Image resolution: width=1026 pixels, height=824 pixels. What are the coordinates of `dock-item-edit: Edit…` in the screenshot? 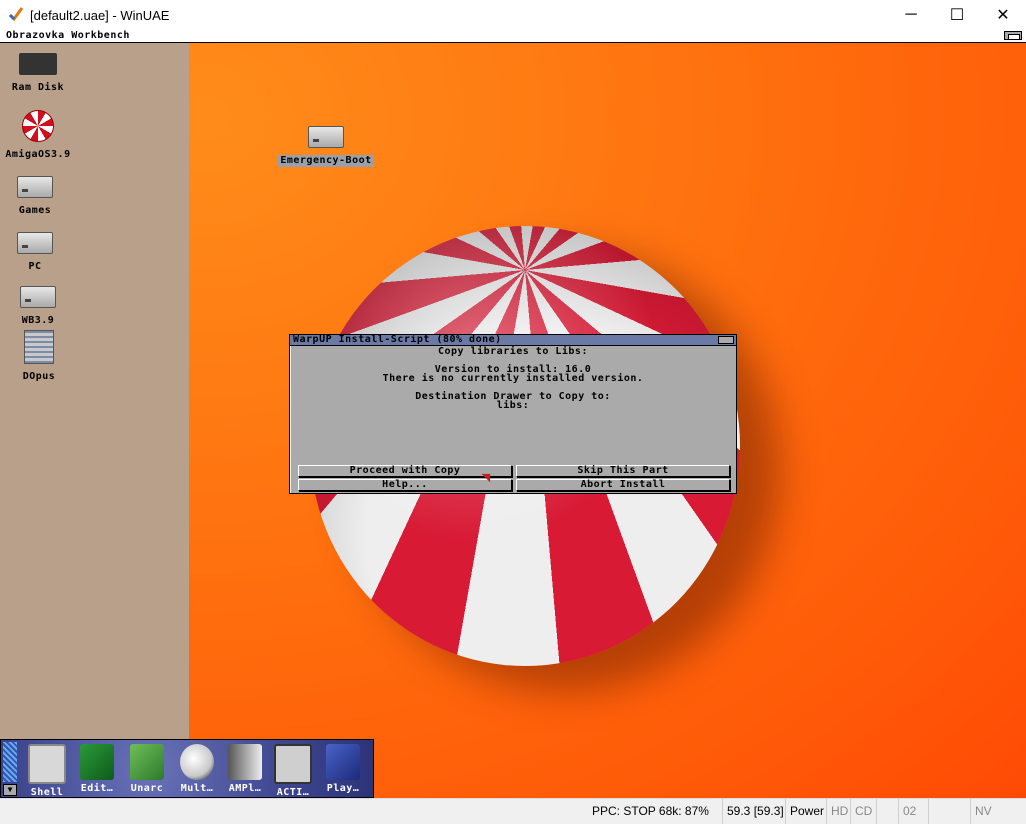 It's located at (97, 770).